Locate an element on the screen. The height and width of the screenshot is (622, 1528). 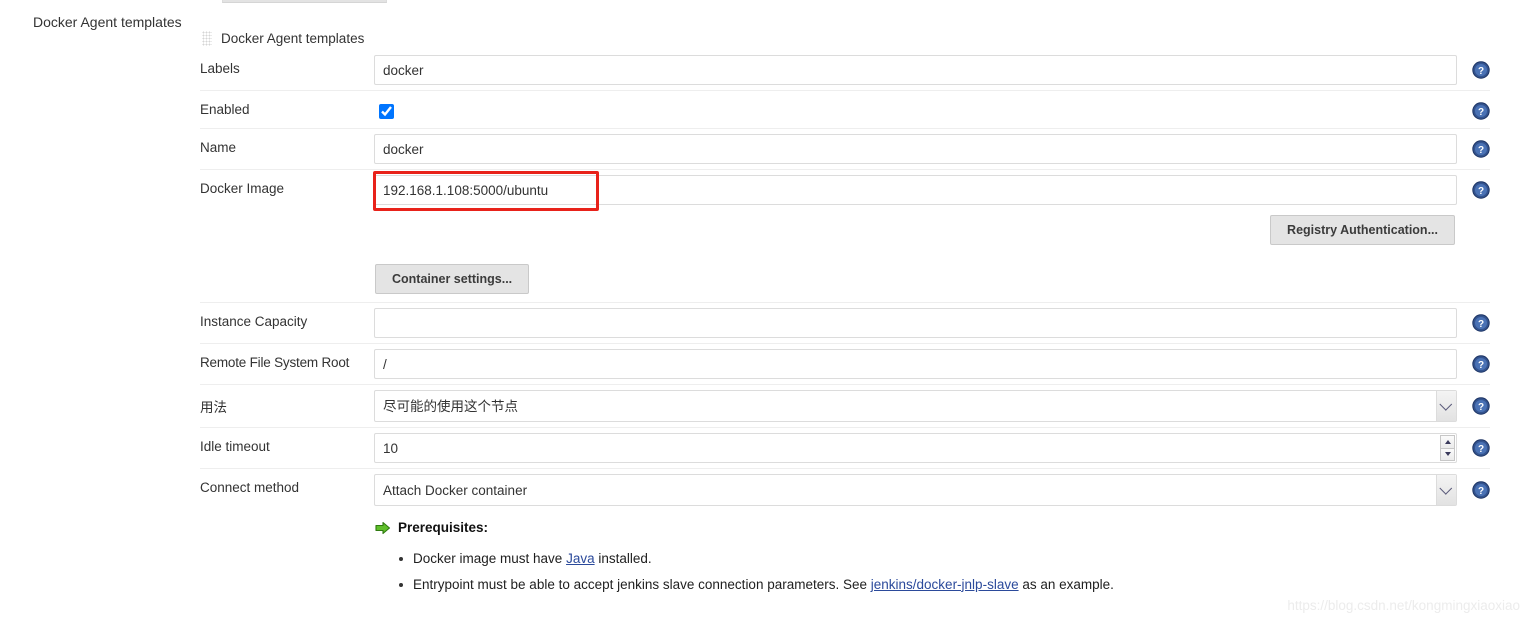
label-labels: Labels is located at coordinates (220, 68).